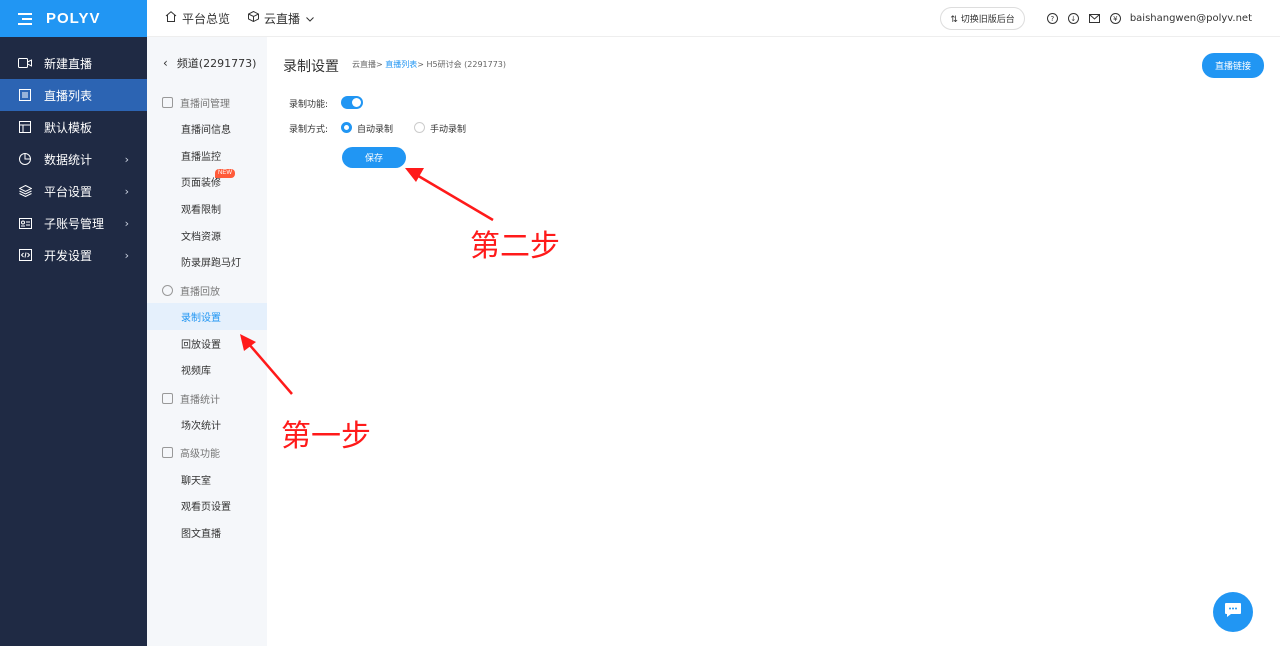 Image resolution: width=1280 pixels, height=646 pixels. I want to click on nav-item-new-live: 新建直播, so click(73, 63).